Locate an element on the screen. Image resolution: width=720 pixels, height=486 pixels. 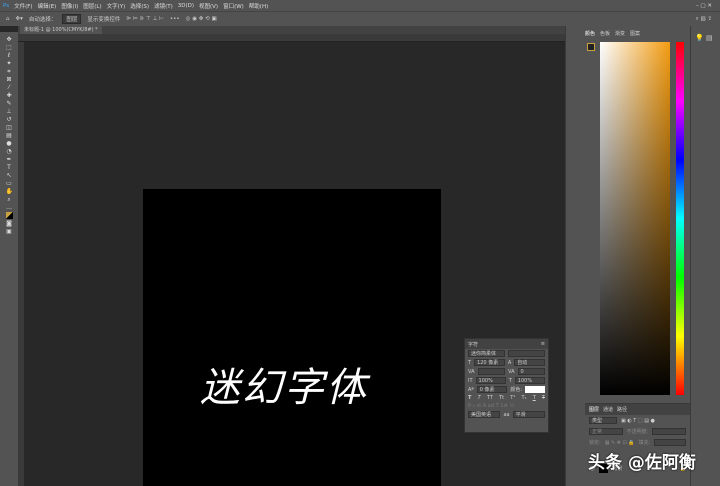
tab-paths: 路径 is located at coordinates (622, 409).